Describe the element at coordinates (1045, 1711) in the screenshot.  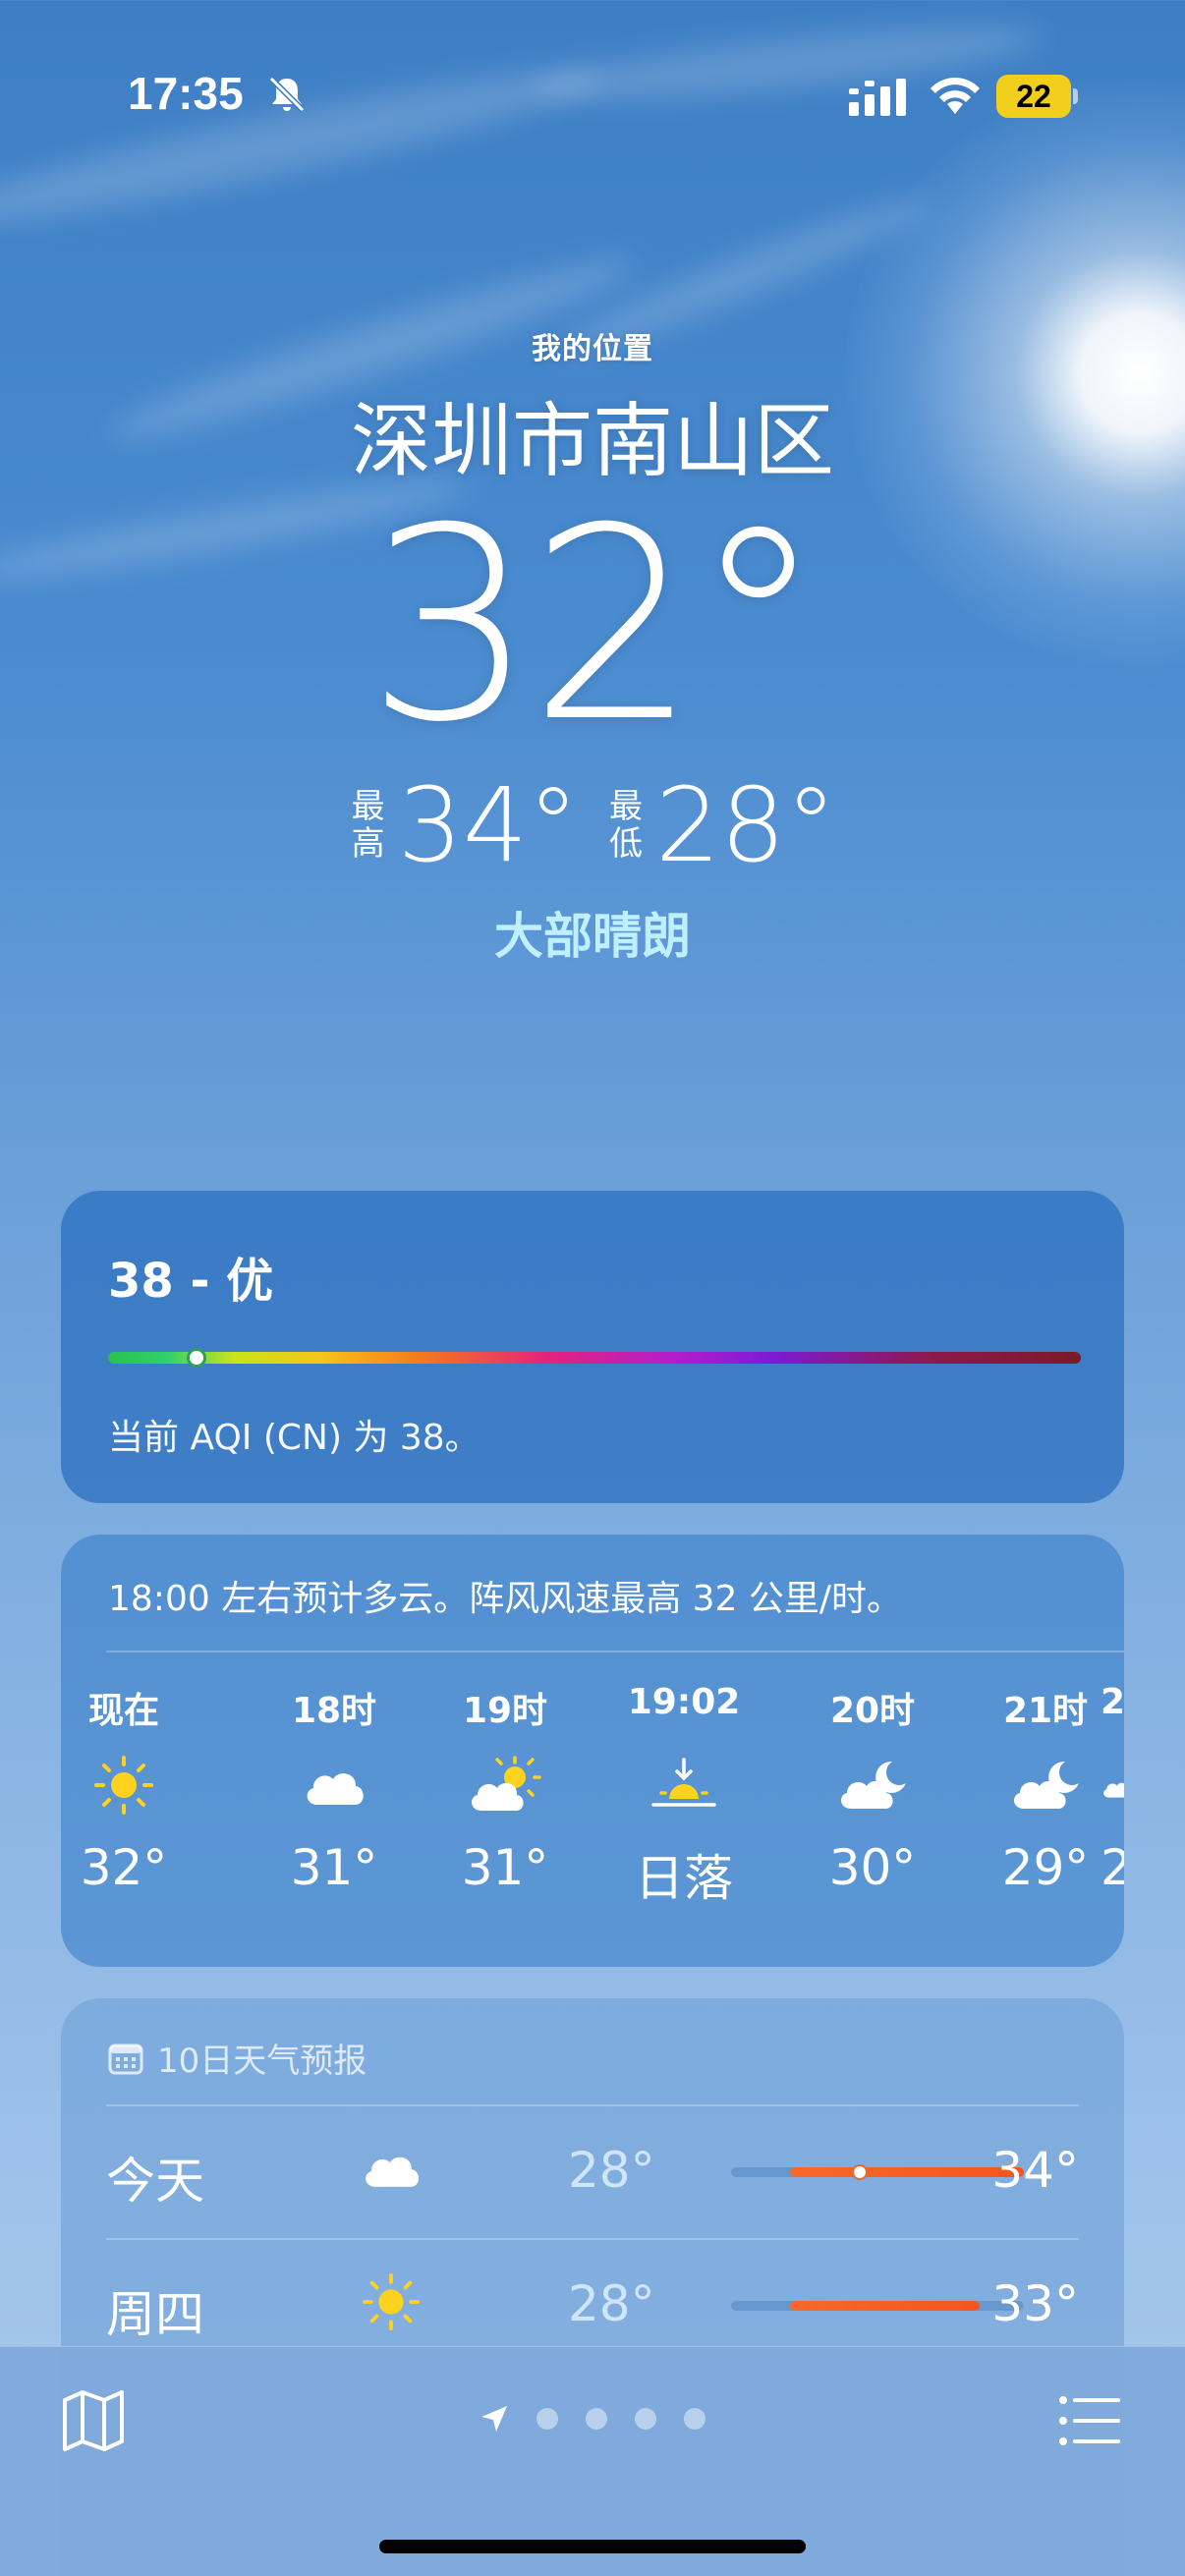
I see `hour-label: 21时` at that location.